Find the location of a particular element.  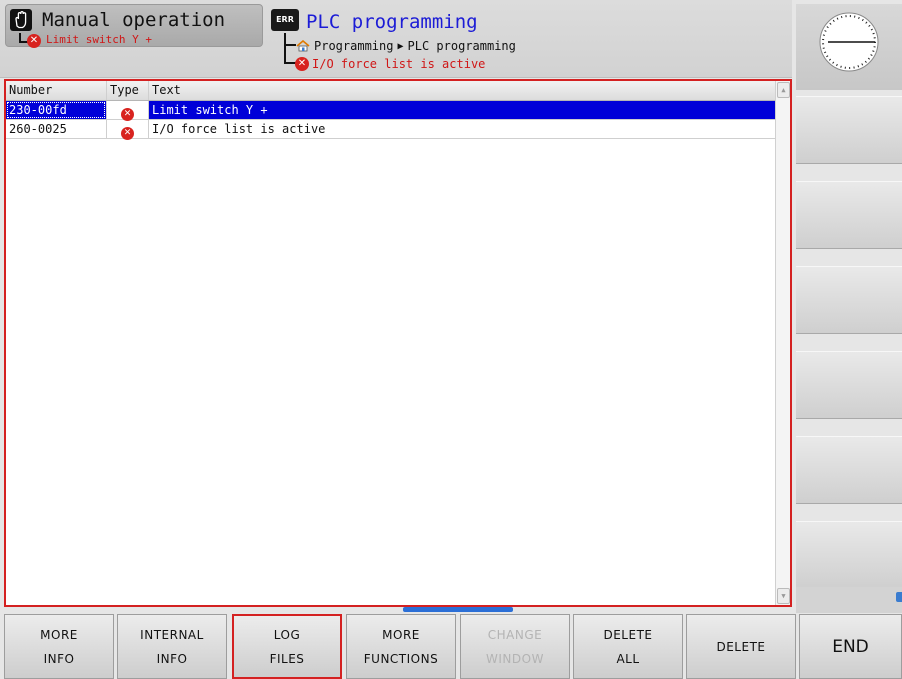

table-row: 230-00fd ✕ Limit switch Y + is located at coordinates (391, 111).